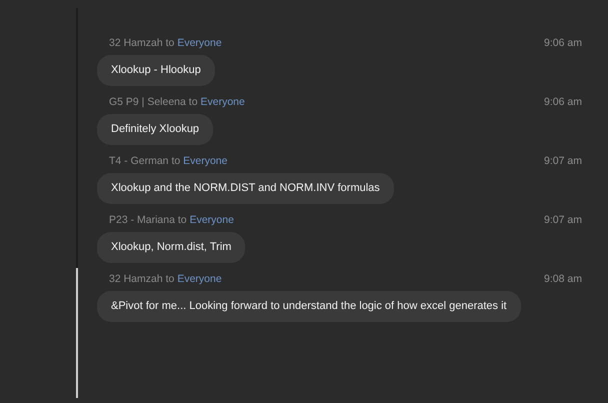  Describe the element at coordinates (155, 129) in the screenshot. I see `message-bubble: Definitely Xlookup` at that location.